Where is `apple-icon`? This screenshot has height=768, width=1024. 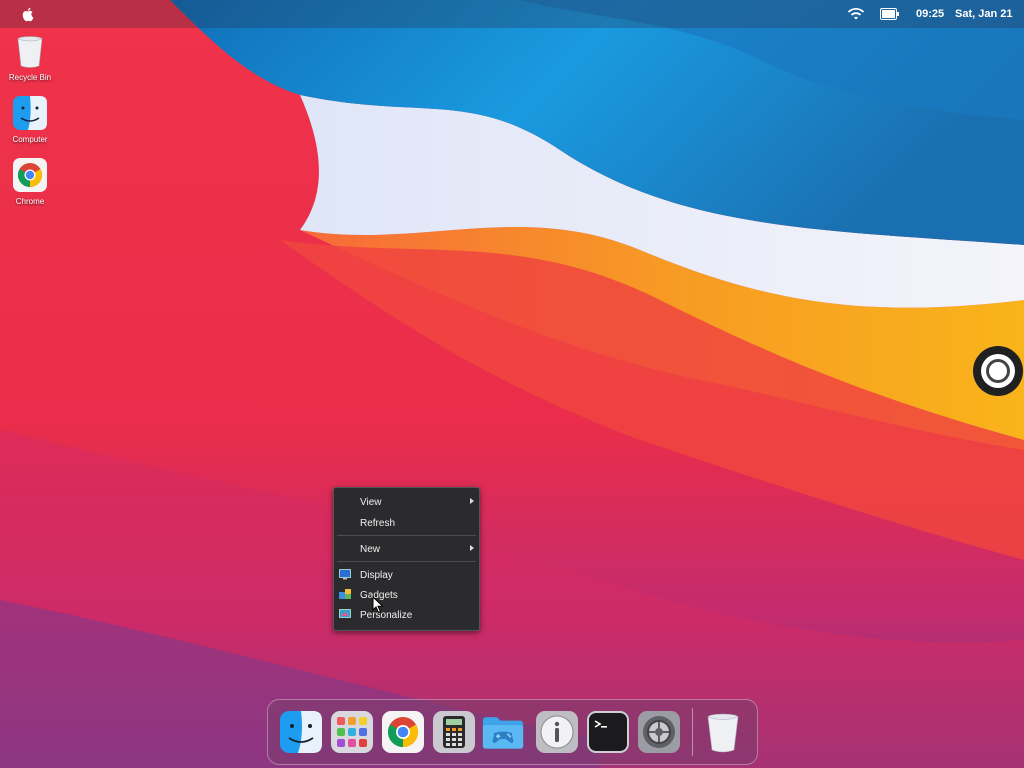
apple-icon is located at coordinates (28, 14).